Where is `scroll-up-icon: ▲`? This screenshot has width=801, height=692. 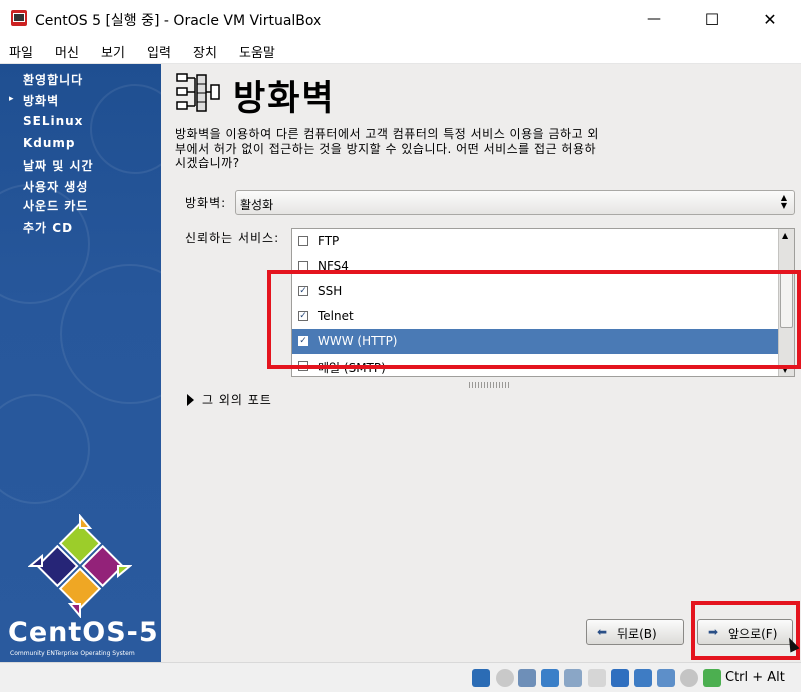
scroll-up-icon: ▲ is located at coordinates (785, 235).